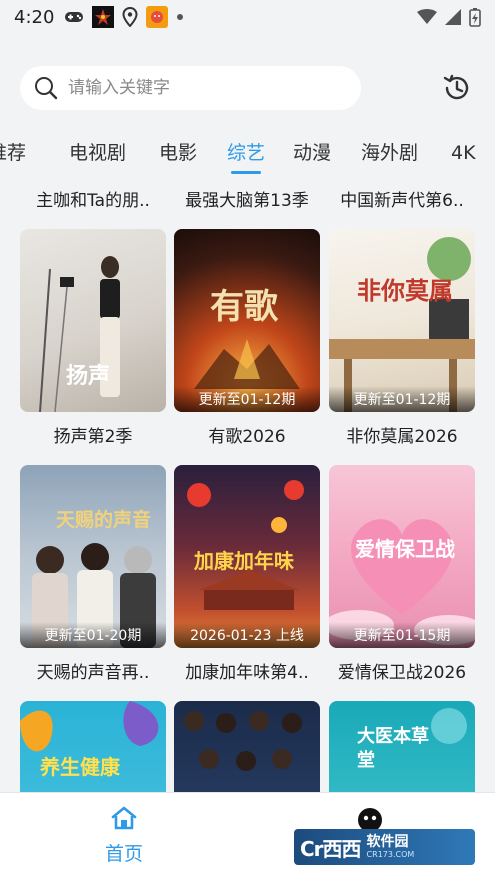  Describe the element at coordinates (405, 290) in the screenshot. I see `poster-title-text: 非你莫属` at that location.